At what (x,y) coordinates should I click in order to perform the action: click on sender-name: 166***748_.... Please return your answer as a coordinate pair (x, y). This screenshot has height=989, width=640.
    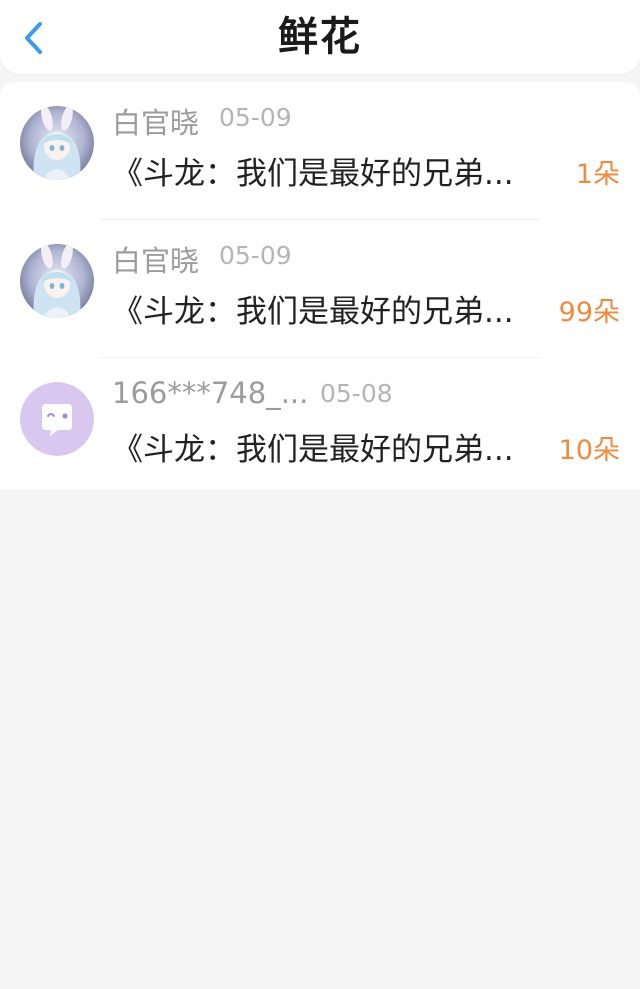
    Looking at the image, I should click on (210, 393).